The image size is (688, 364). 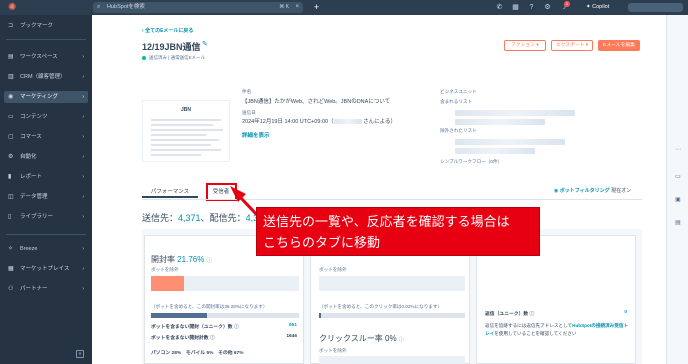 I want to click on sidebar-item-workspace: ▤ ワークスペース ›, so click(x=46, y=57).